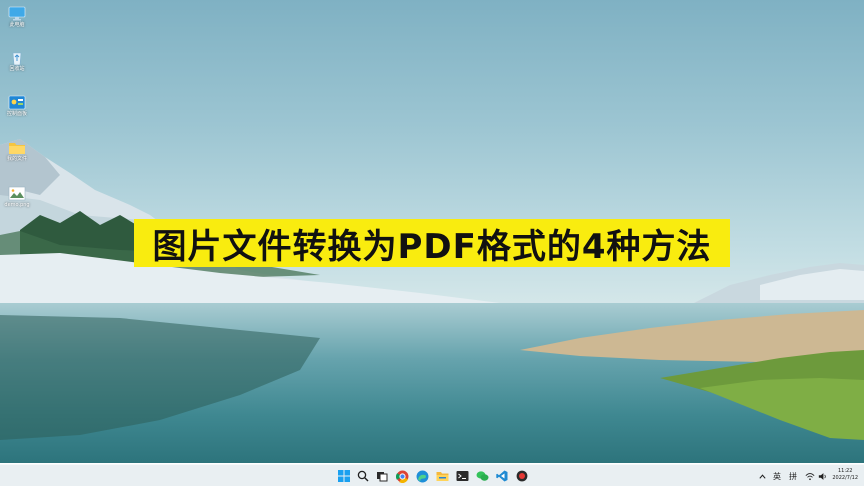  I want to click on desktop-icon-demo-png: demo.png, so click(17, 197).